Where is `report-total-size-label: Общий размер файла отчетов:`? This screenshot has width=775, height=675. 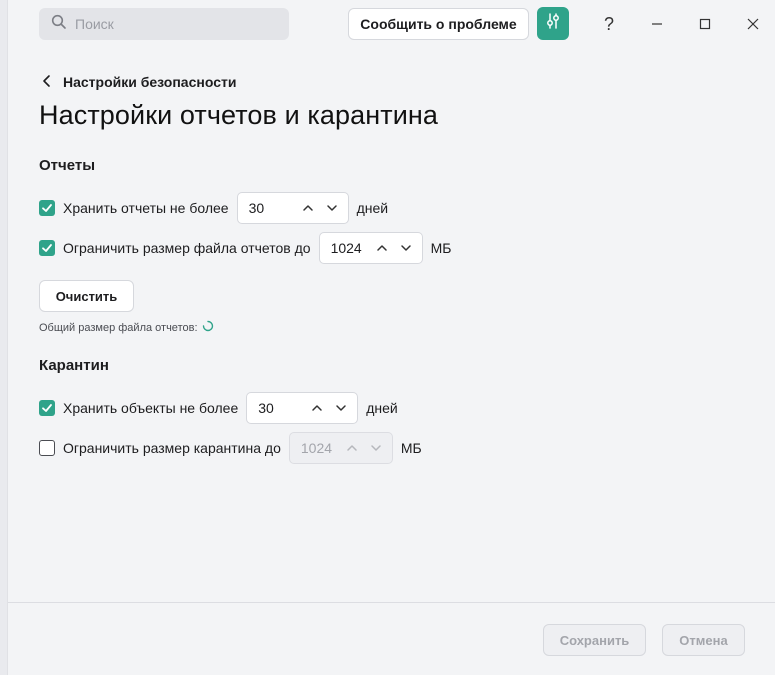
report-total-size-label: Общий размер файла отчетов: is located at coordinates (118, 327).